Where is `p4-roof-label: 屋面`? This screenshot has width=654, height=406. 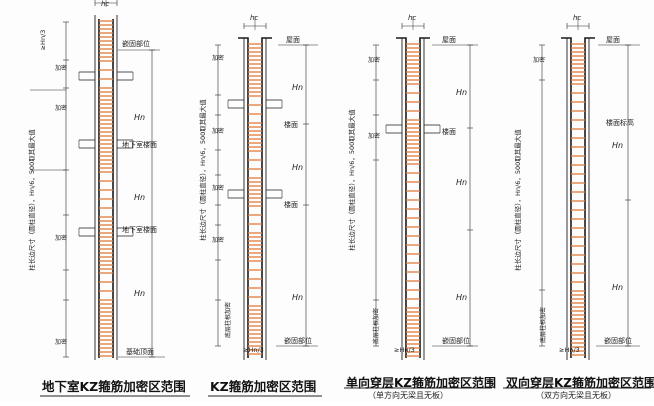 p4-roof-label: 屋面 is located at coordinates (613, 40).